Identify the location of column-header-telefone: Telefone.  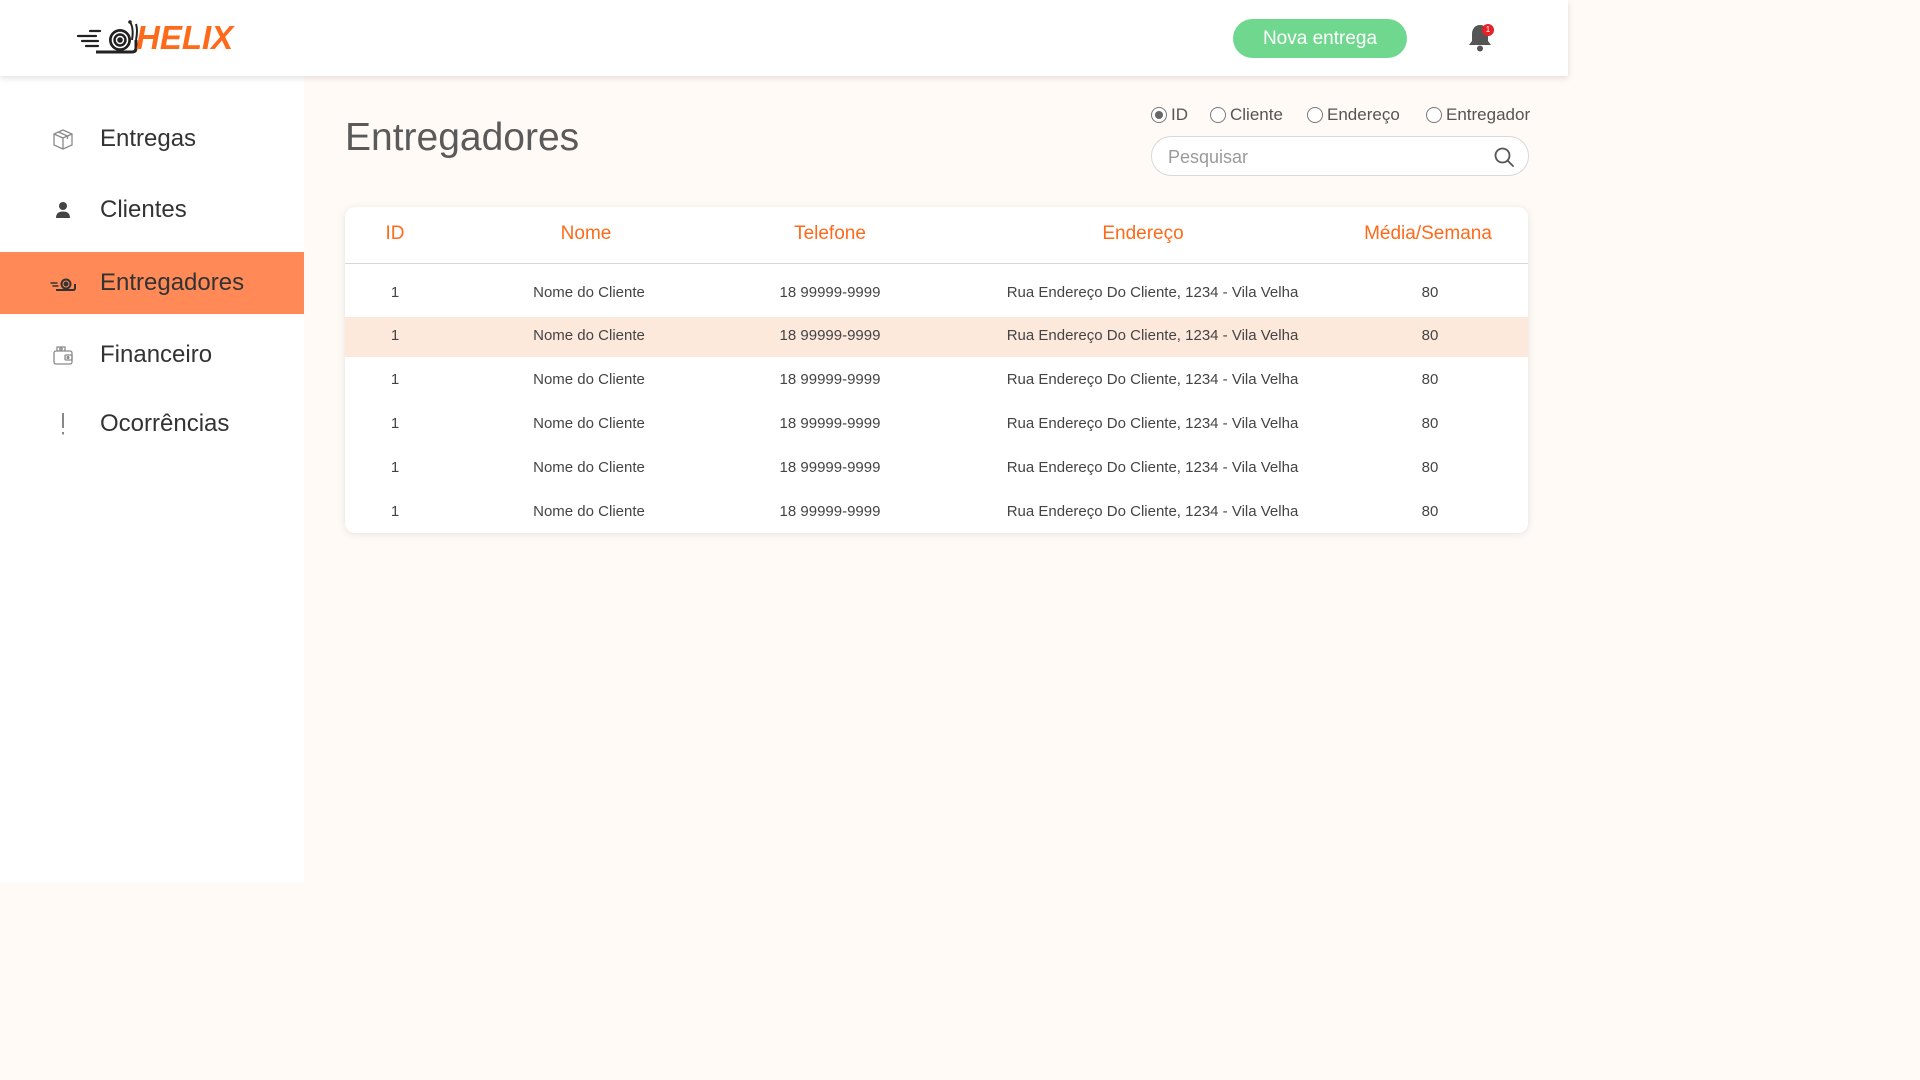
(830, 234).